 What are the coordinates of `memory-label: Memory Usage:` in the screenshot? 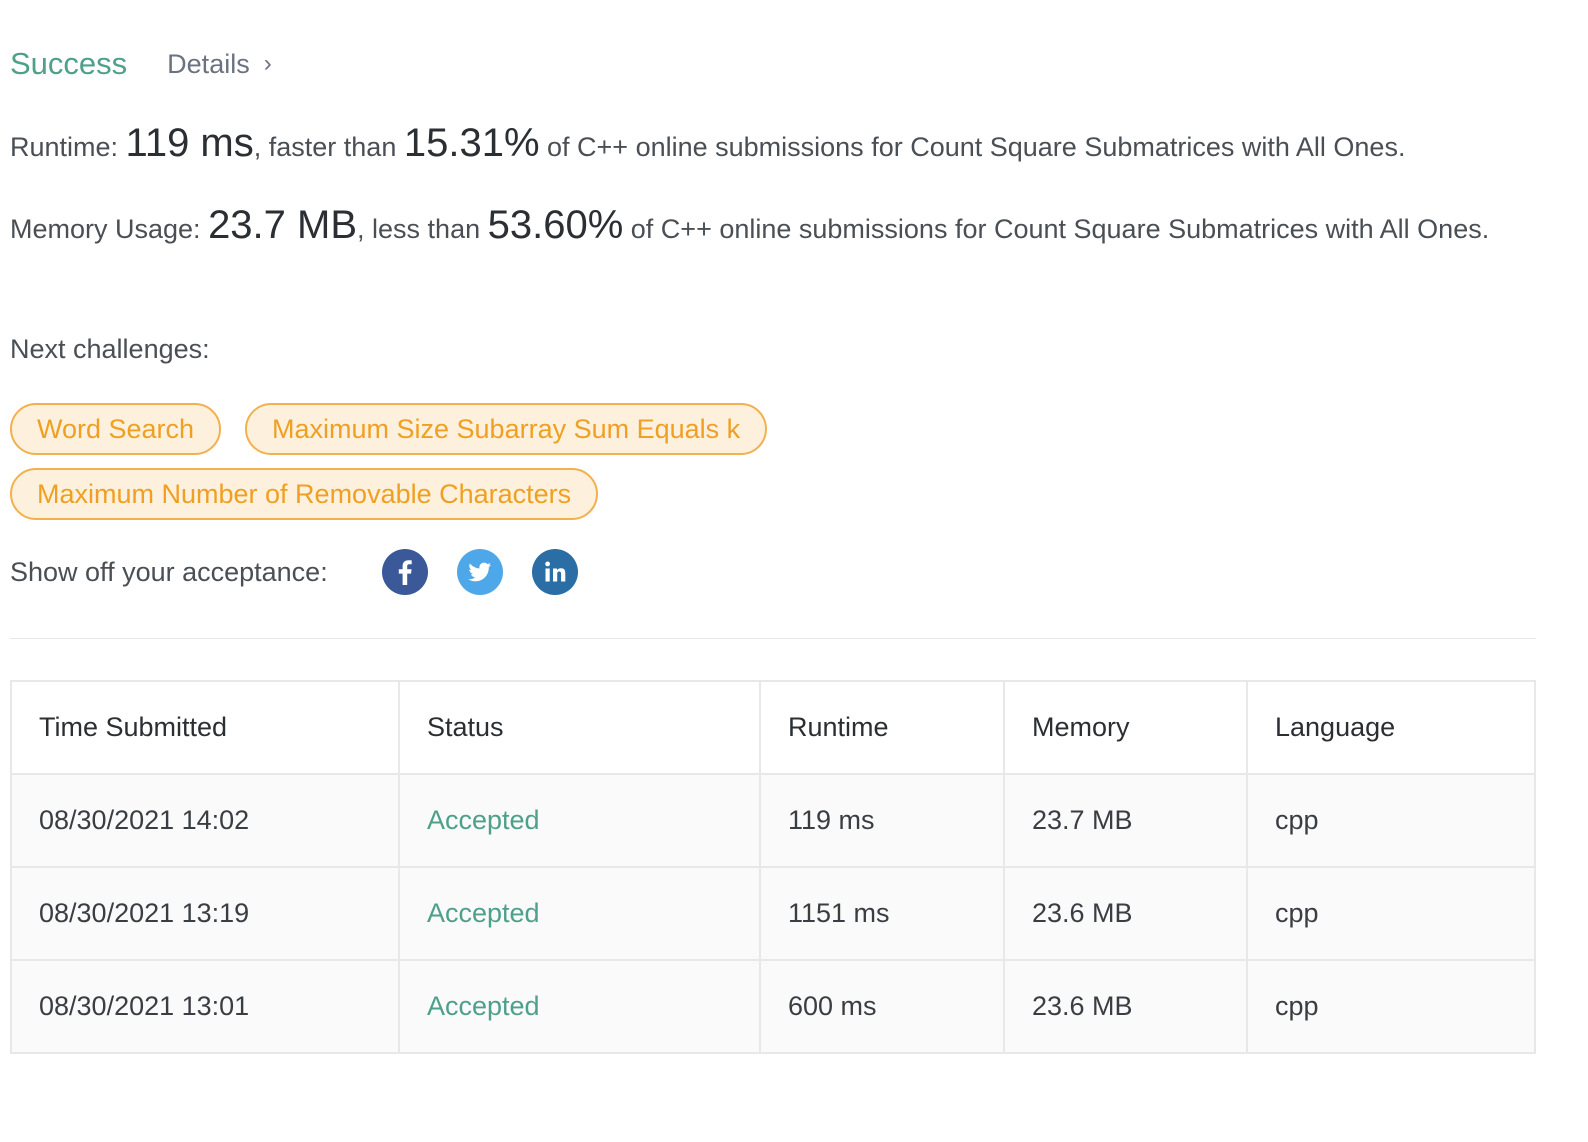 It's located at (109, 229).